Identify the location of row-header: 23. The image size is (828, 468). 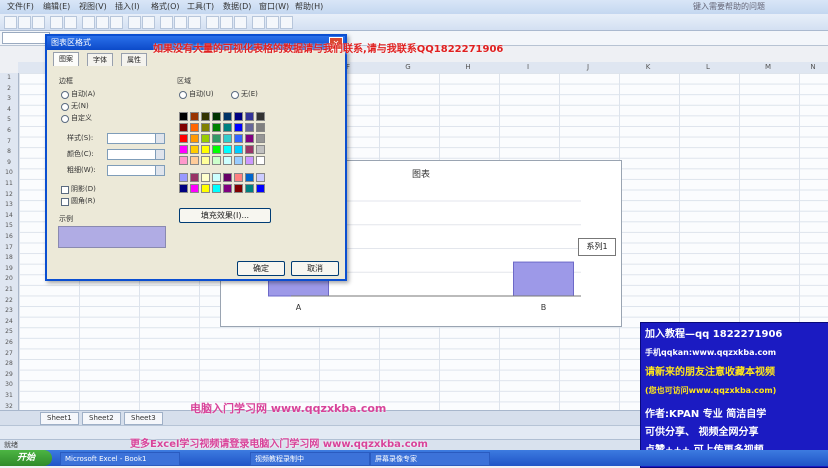
(9, 311).